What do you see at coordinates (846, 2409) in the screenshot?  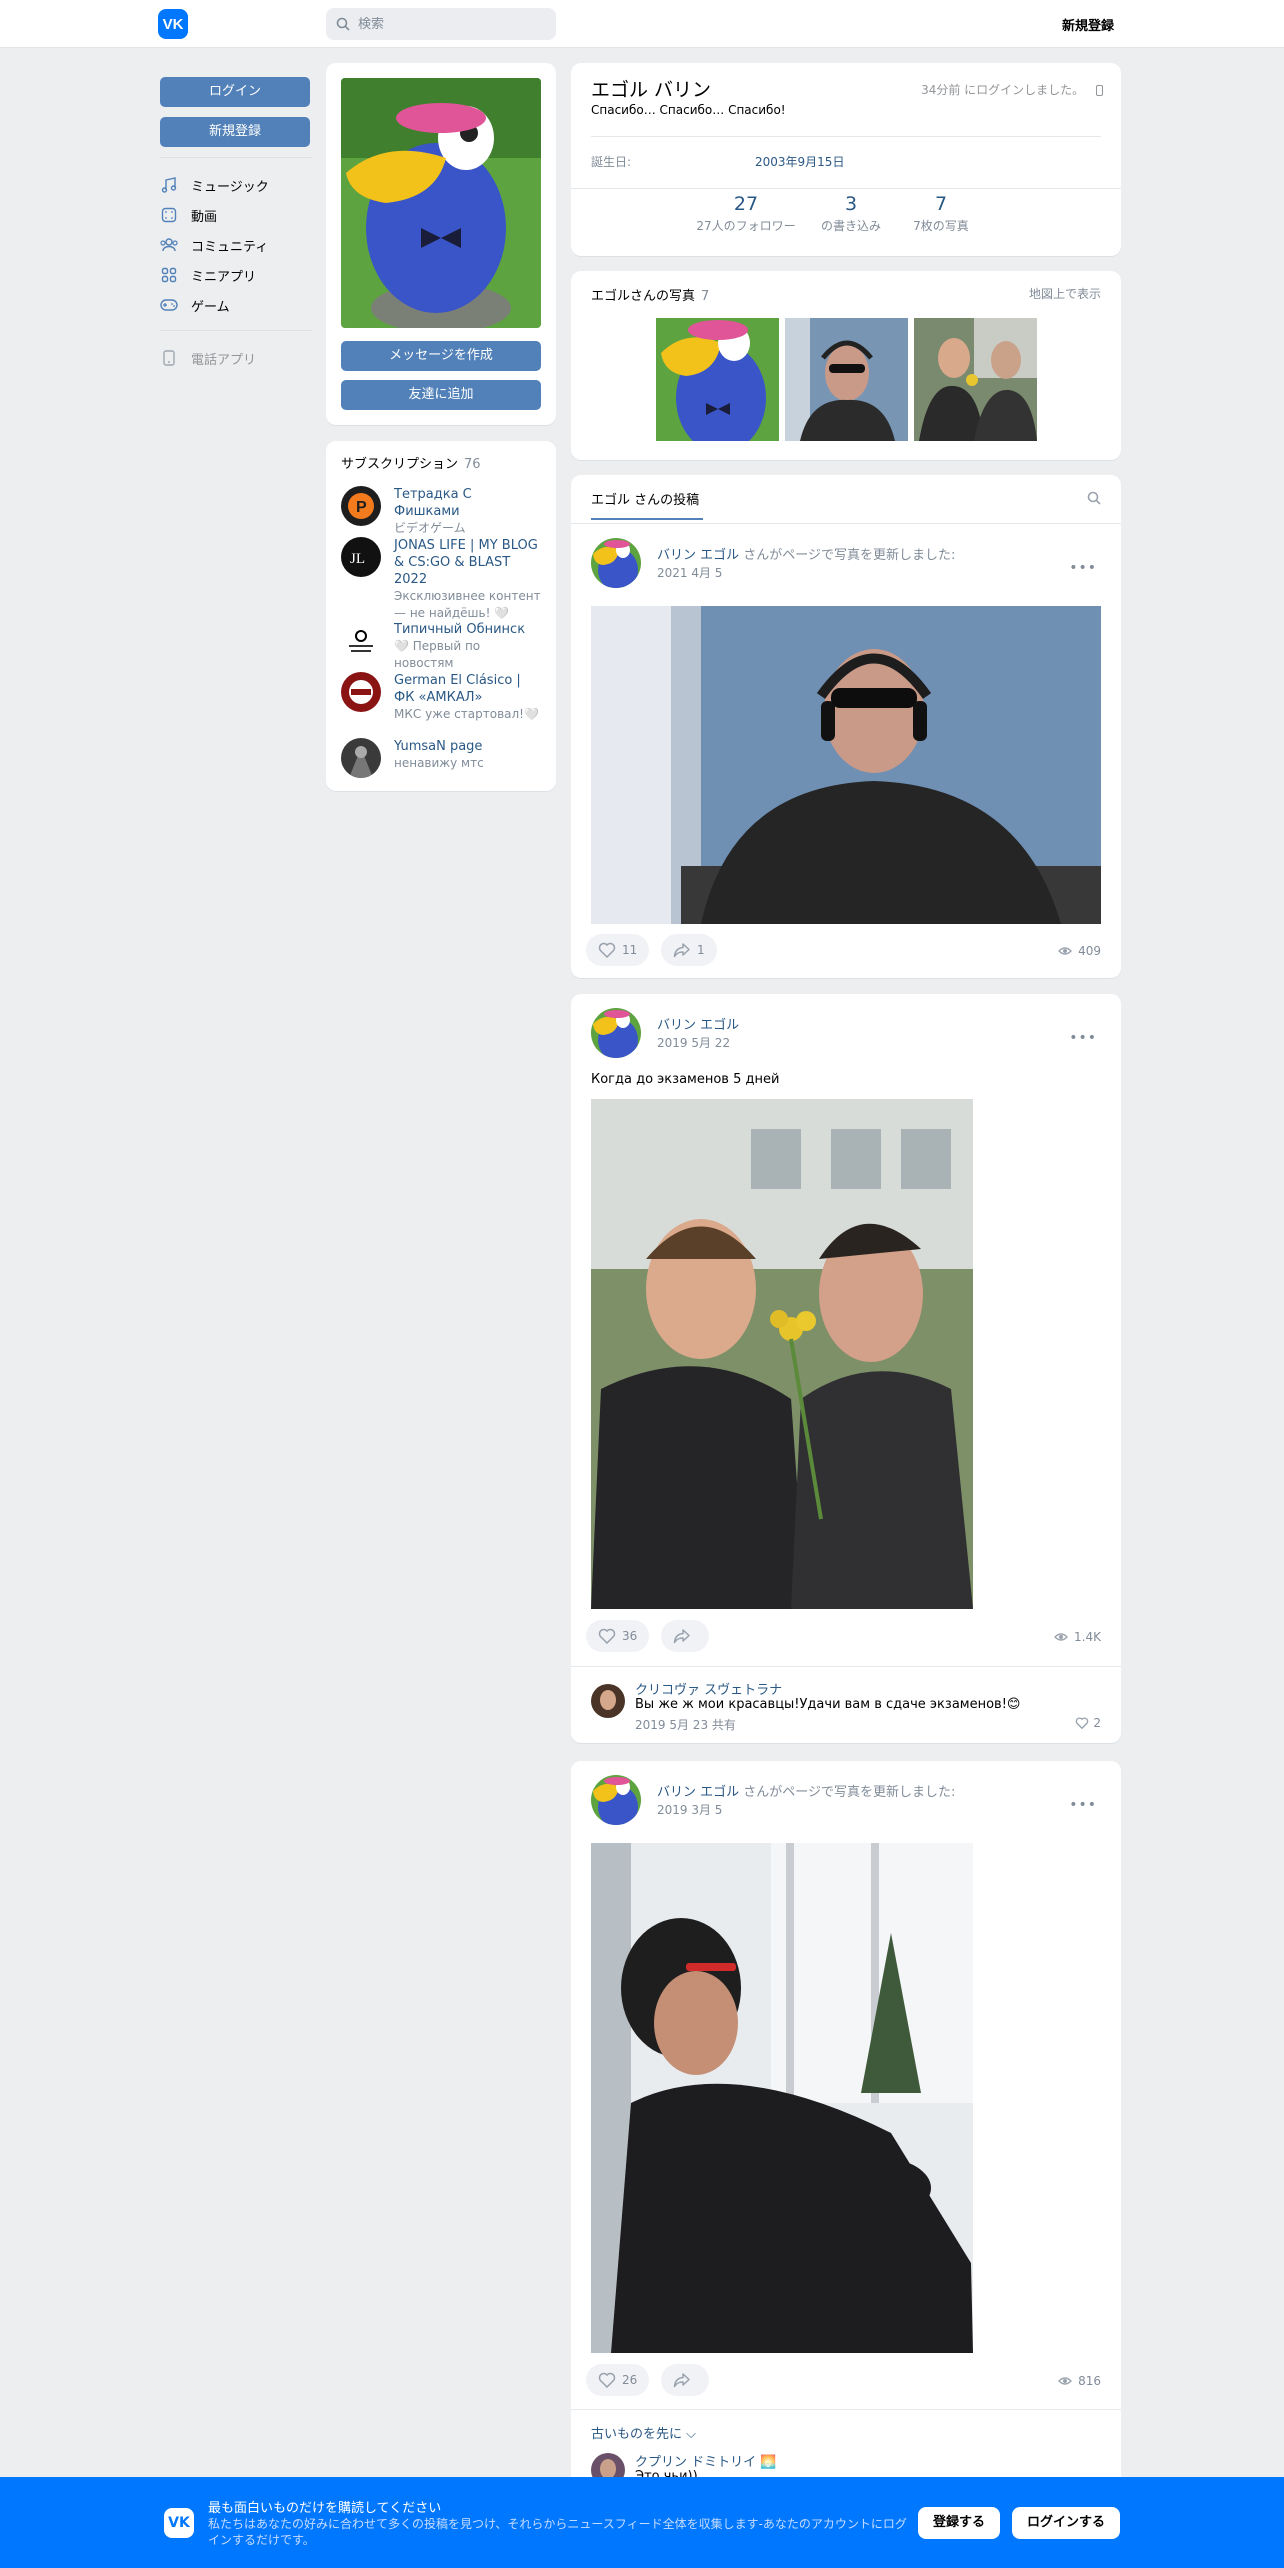 I see `divider` at bounding box center [846, 2409].